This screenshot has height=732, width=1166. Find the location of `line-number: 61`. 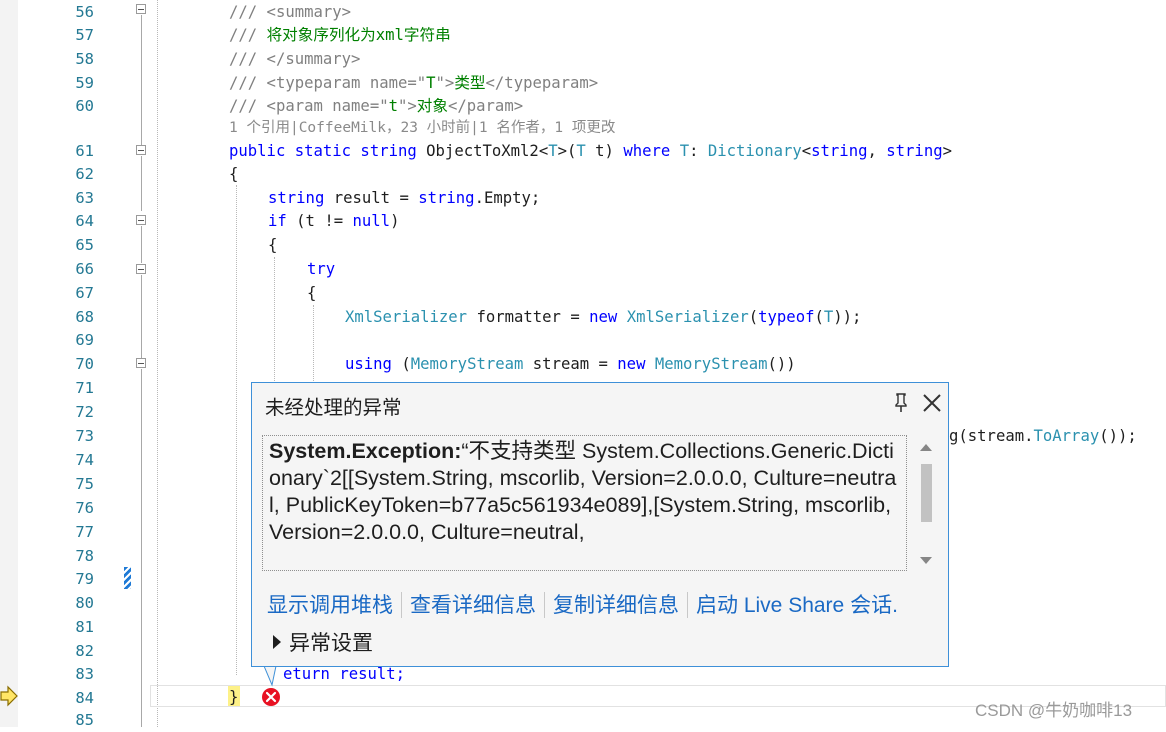

line-number: 61 is located at coordinates (84, 151).